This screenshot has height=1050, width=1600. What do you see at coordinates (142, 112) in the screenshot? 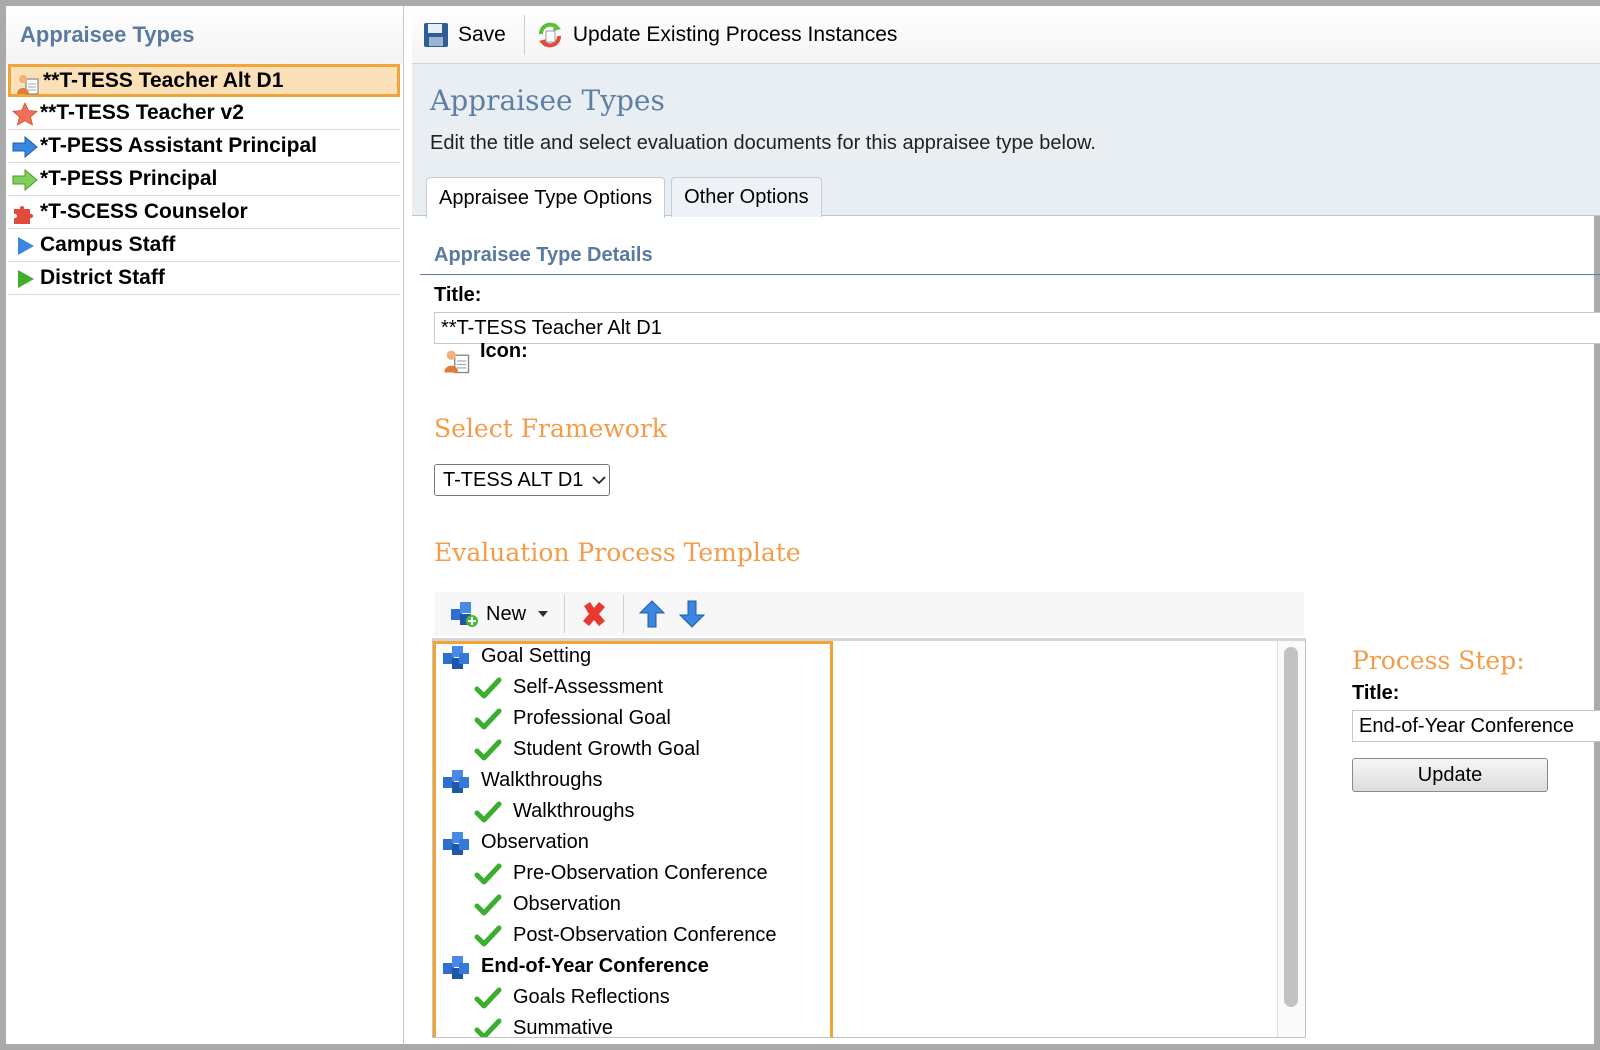
I see `sidebar-item-label: **T-TESS Teacher v2` at bounding box center [142, 112].